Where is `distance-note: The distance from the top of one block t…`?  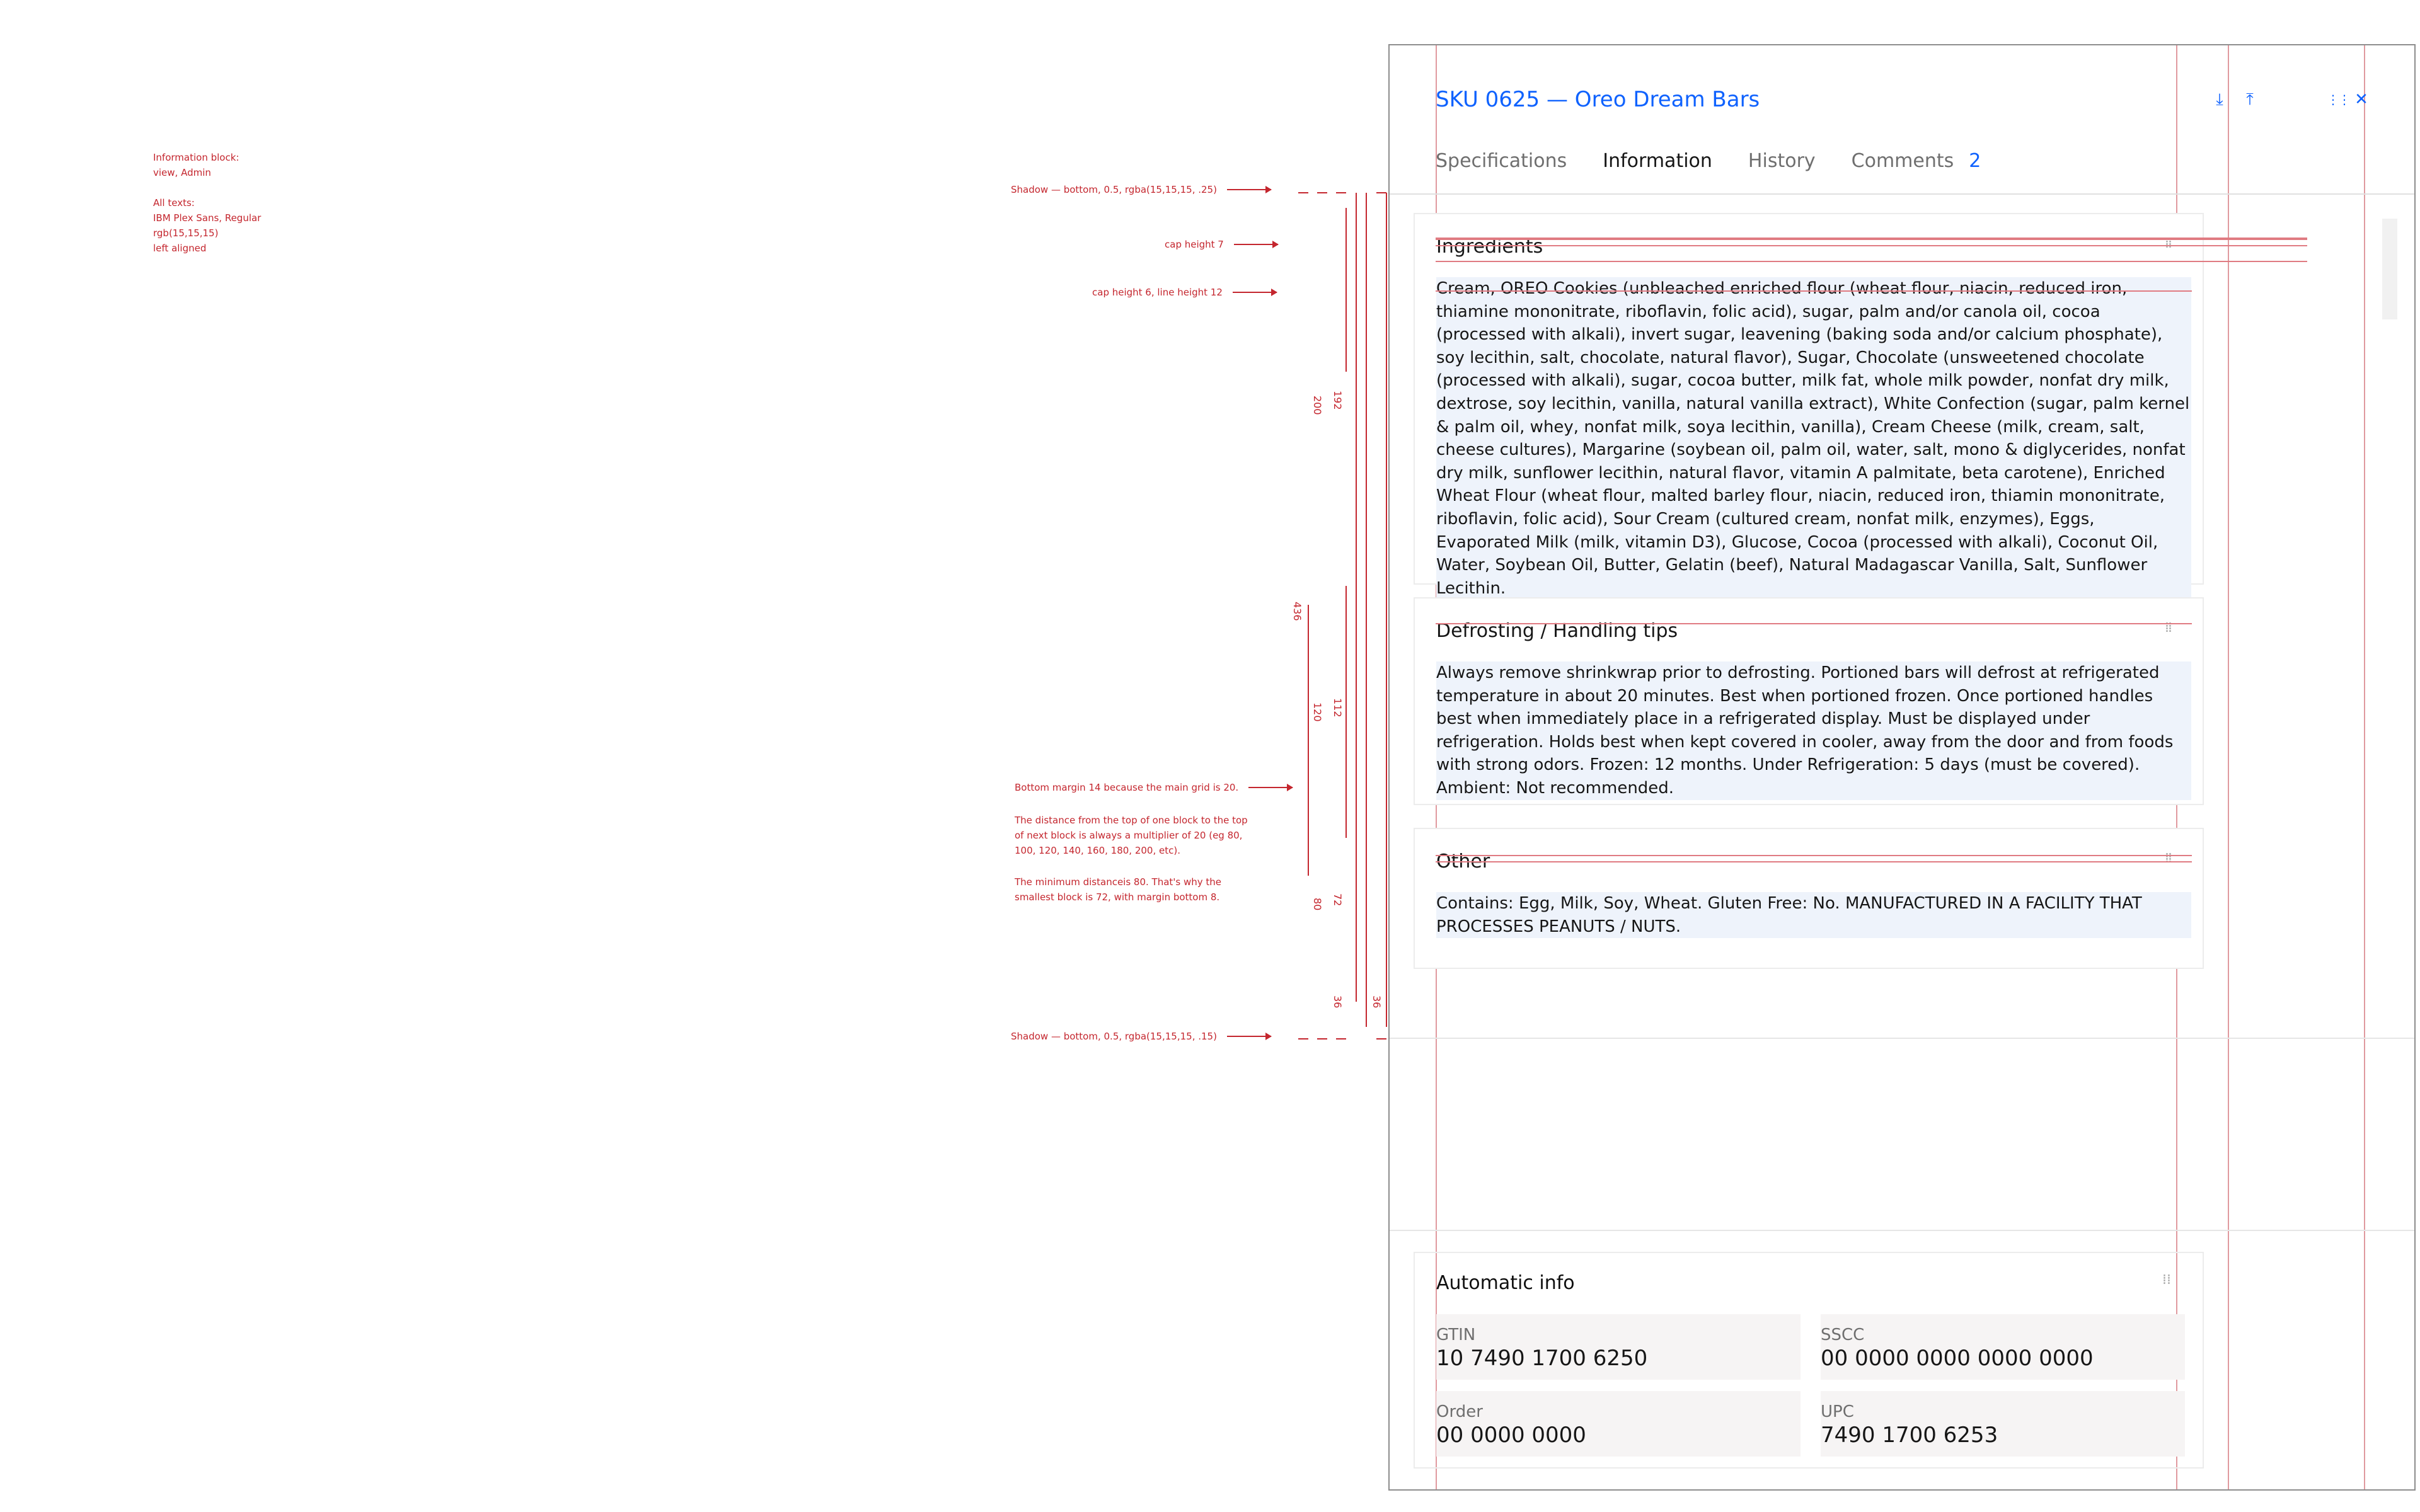 distance-note: The distance from the top of one block t… is located at coordinates (1131, 835).